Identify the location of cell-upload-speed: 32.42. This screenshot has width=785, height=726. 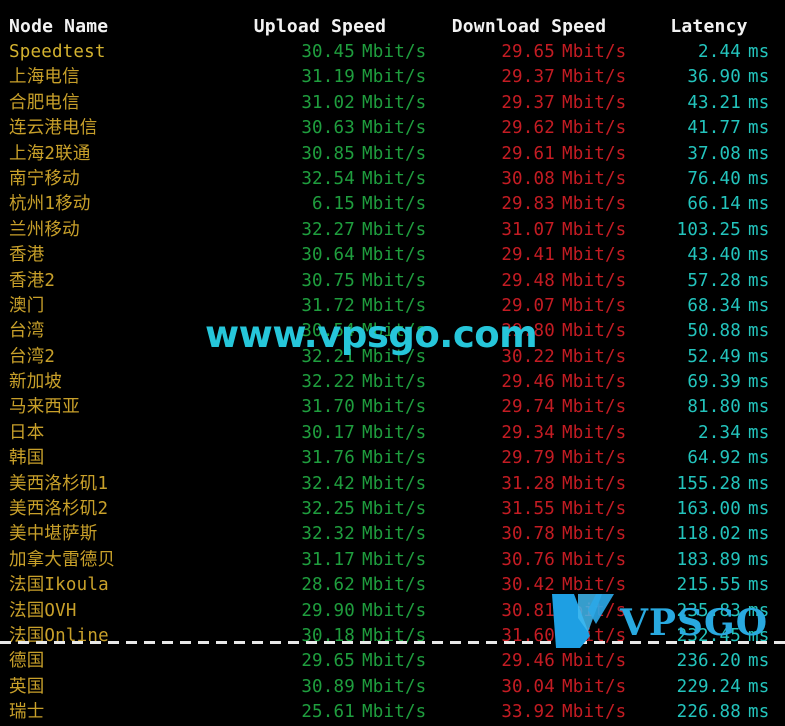
(328, 483).